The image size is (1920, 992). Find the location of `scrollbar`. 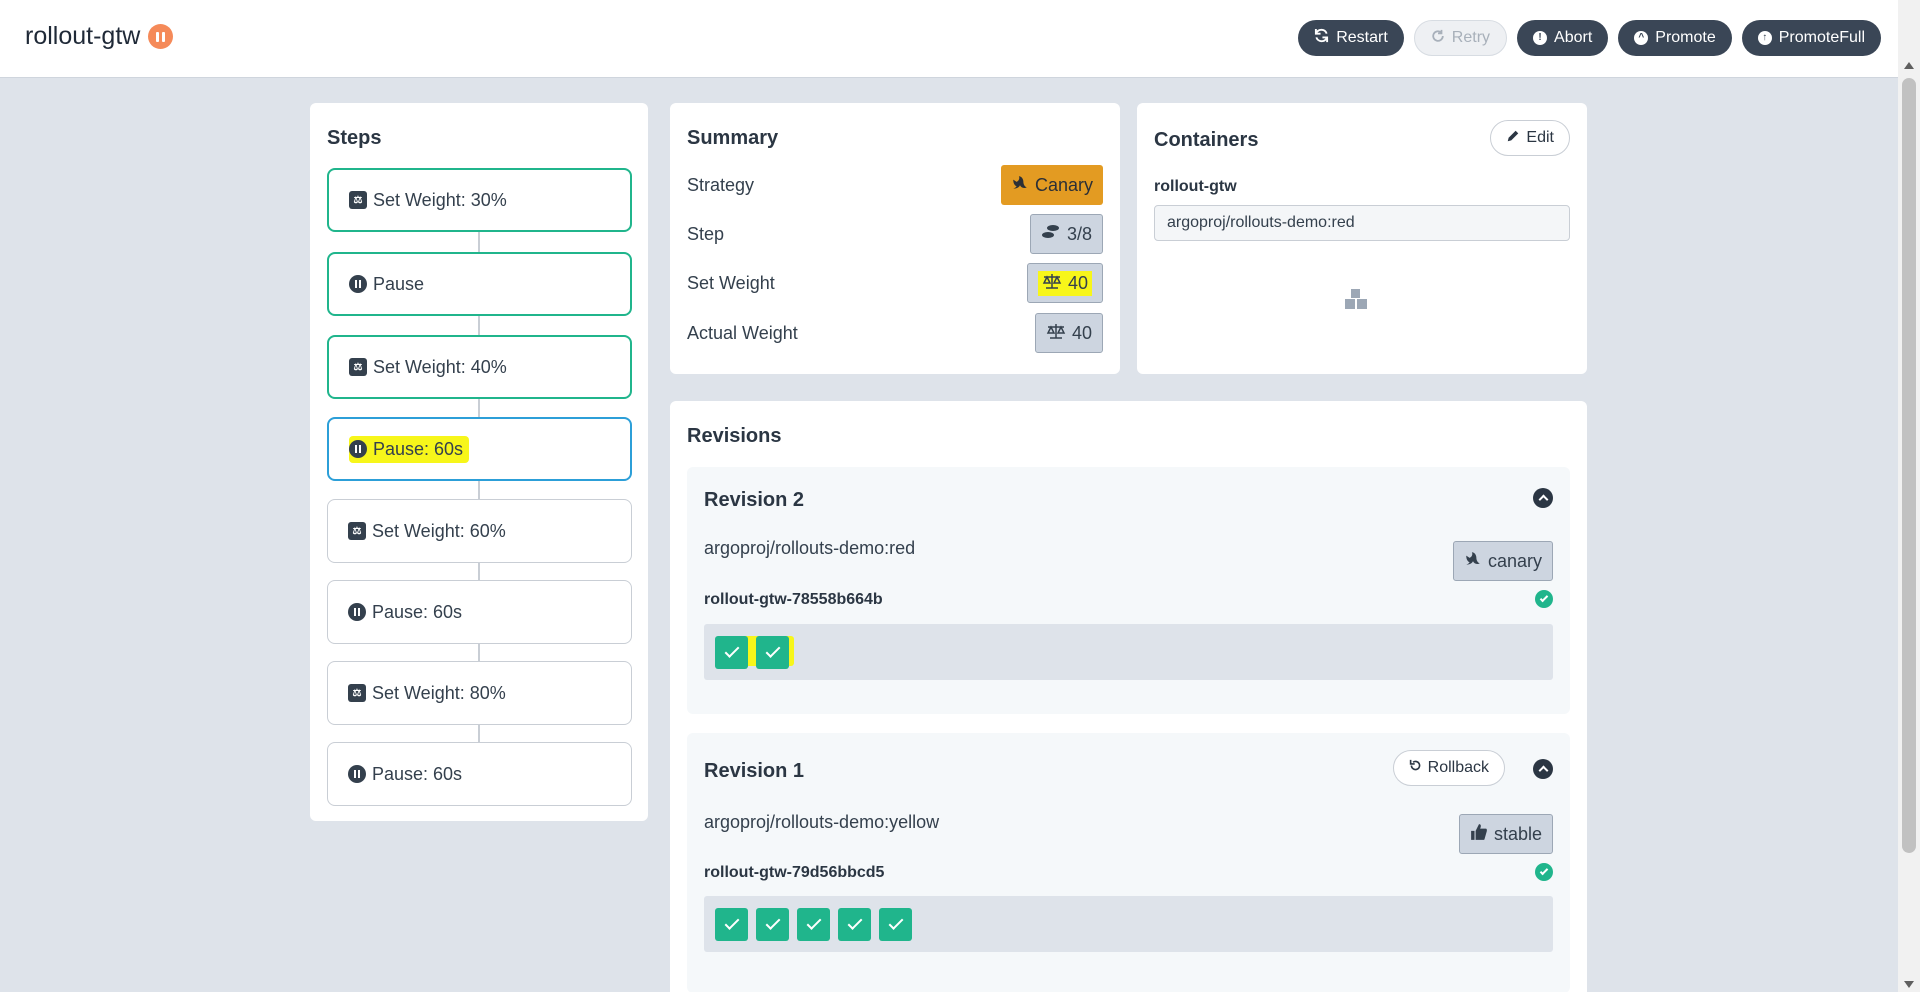

scrollbar is located at coordinates (1909, 496).